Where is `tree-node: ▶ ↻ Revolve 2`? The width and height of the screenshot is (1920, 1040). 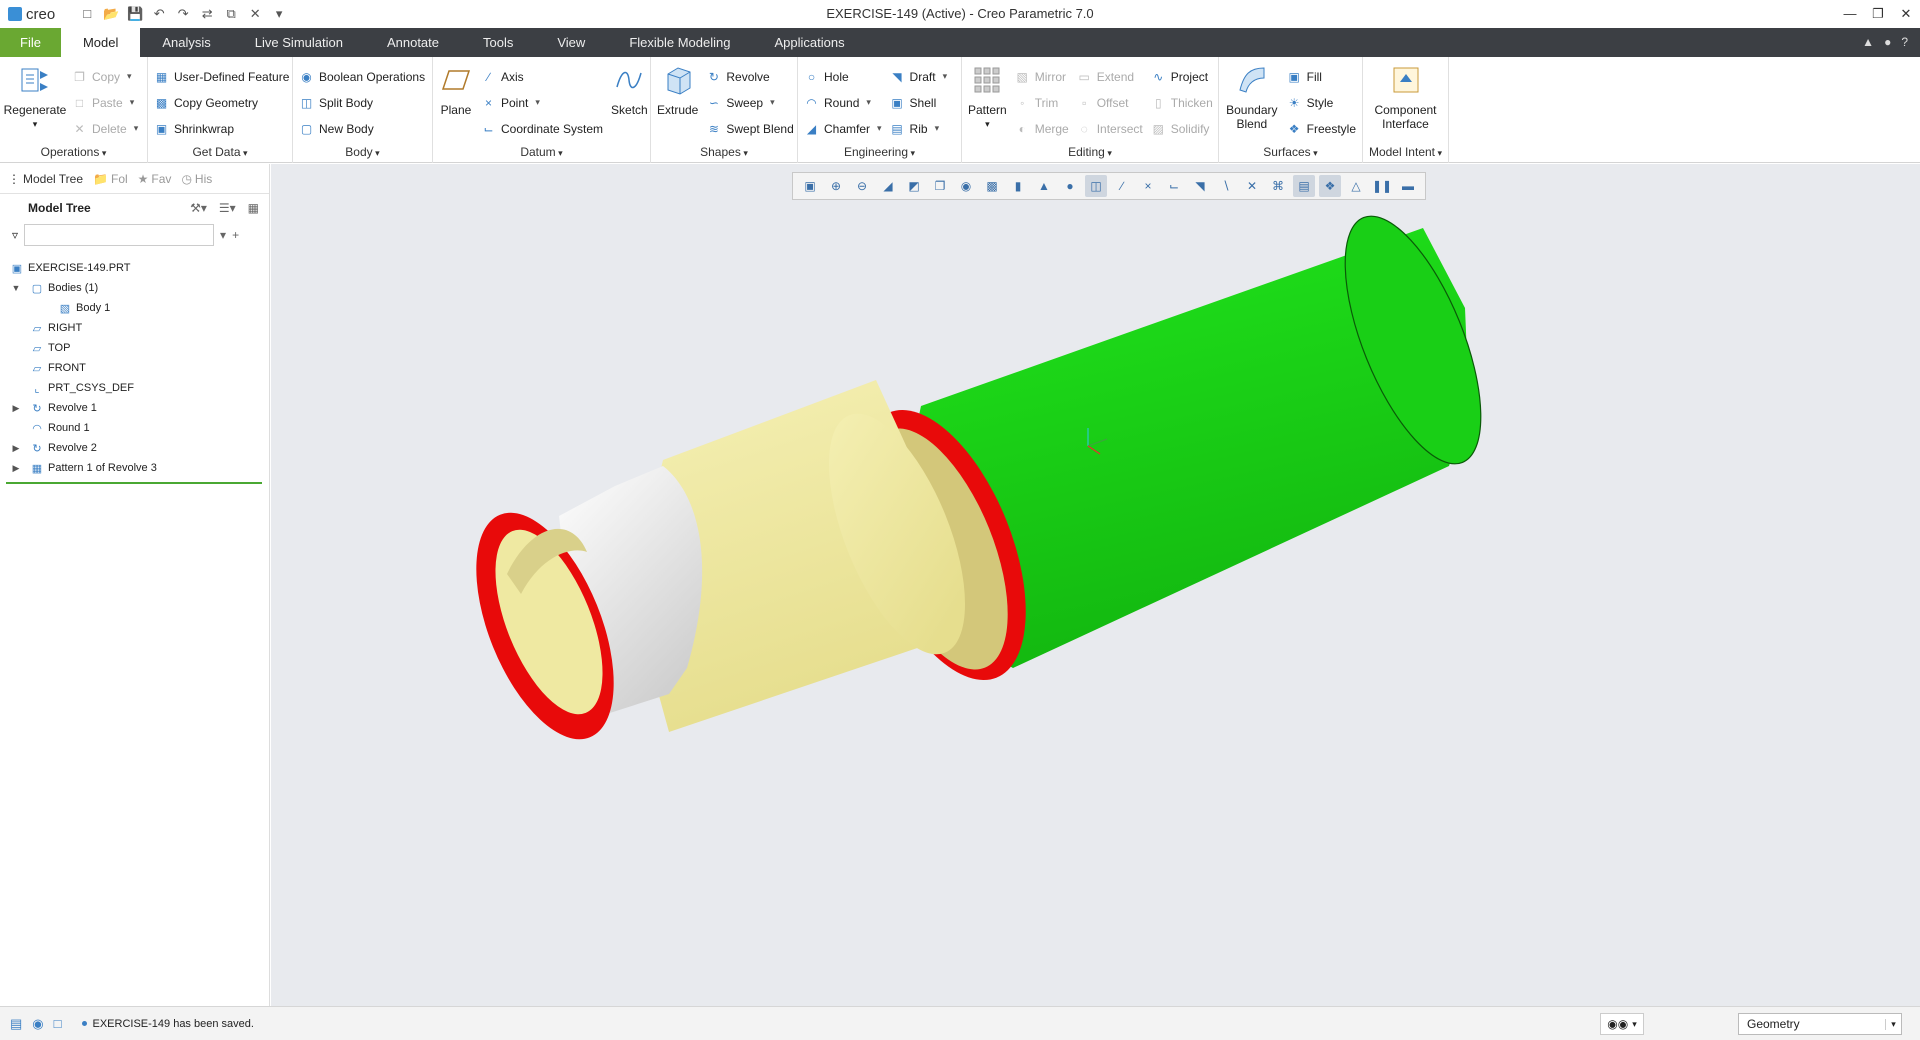 tree-node: ▶ ↻ Revolve 2 is located at coordinates (139, 448).